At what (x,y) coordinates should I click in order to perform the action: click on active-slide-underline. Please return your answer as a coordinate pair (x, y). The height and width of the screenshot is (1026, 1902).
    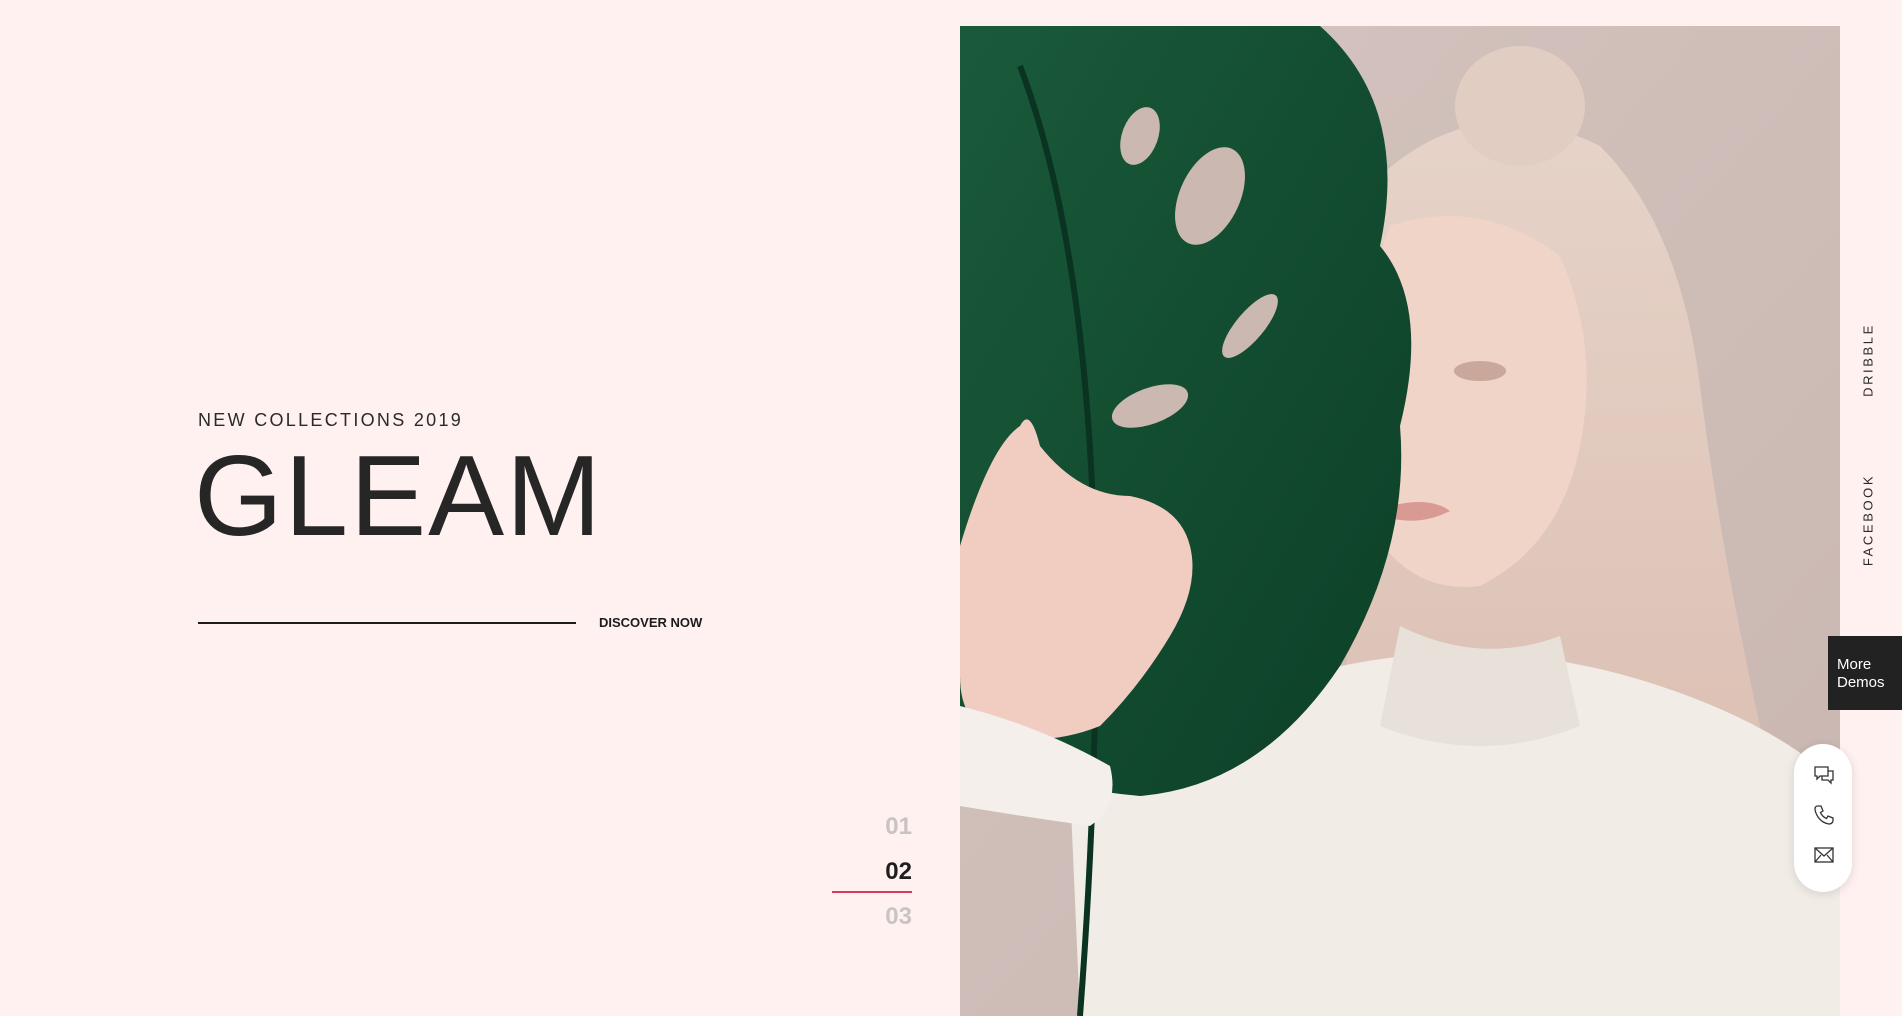
    Looking at the image, I should click on (872, 892).